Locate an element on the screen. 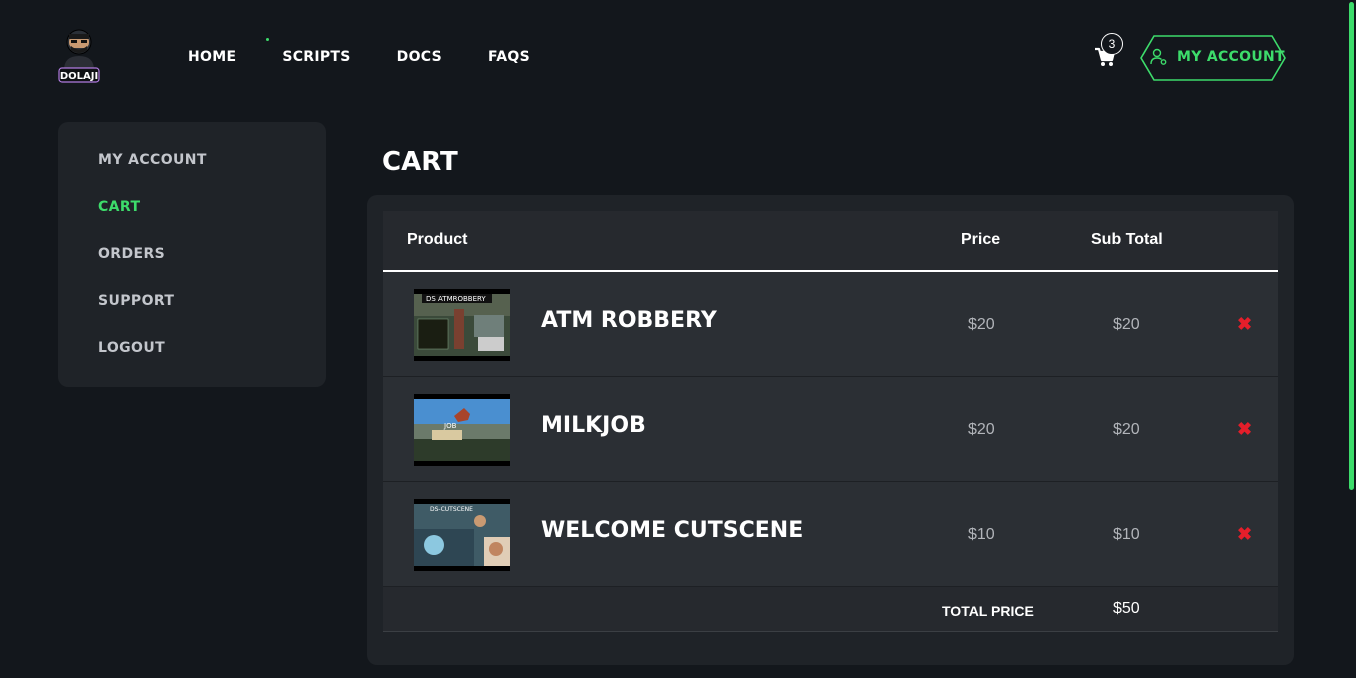  column-subtotal: Sub Total is located at coordinates (1127, 239).